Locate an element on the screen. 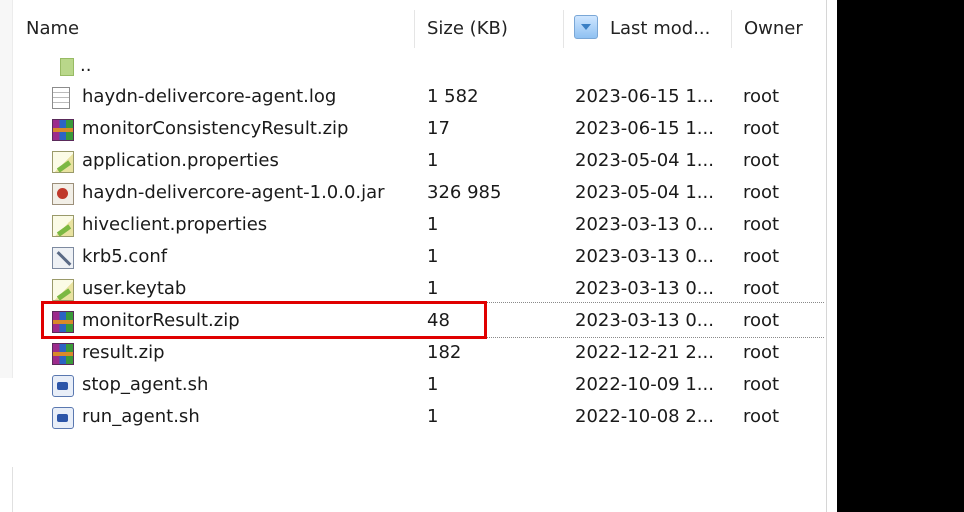 The image size is (964, 512). file-name: haydn-delivercore-agent.log is located at coordinates (209, 96).